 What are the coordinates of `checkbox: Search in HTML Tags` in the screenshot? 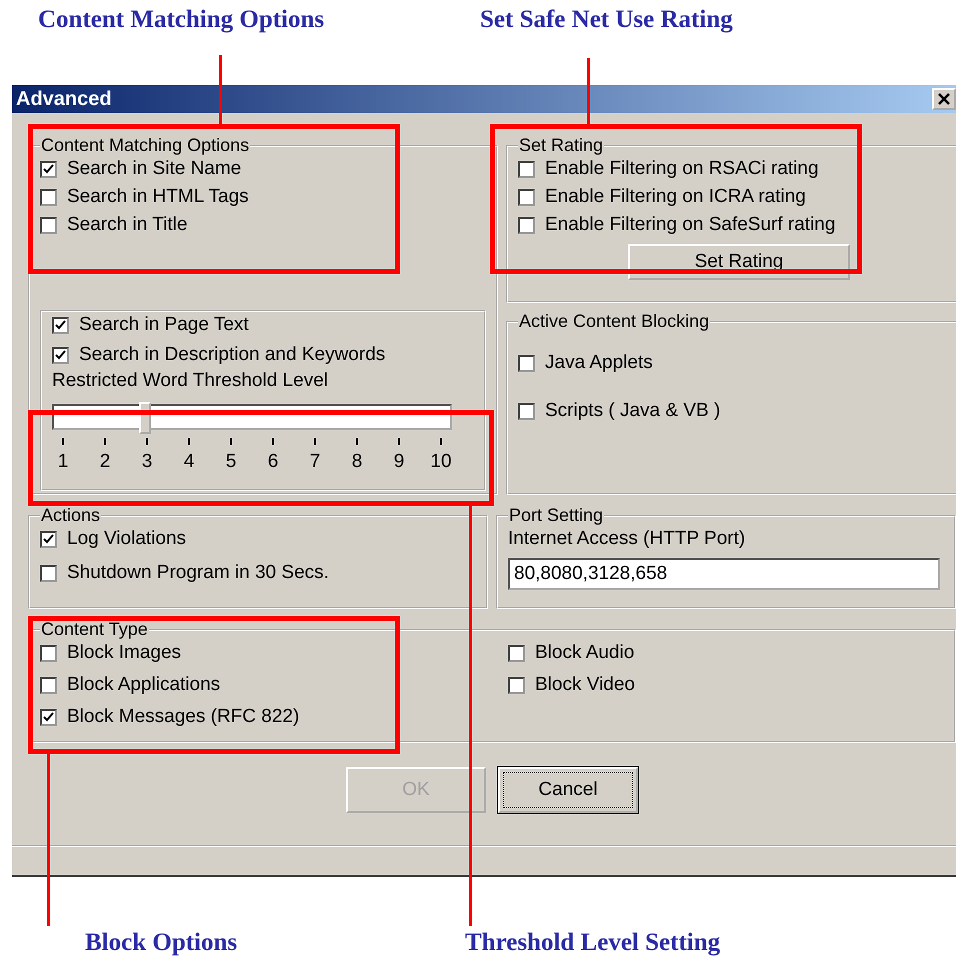 It's located at (263, 197).